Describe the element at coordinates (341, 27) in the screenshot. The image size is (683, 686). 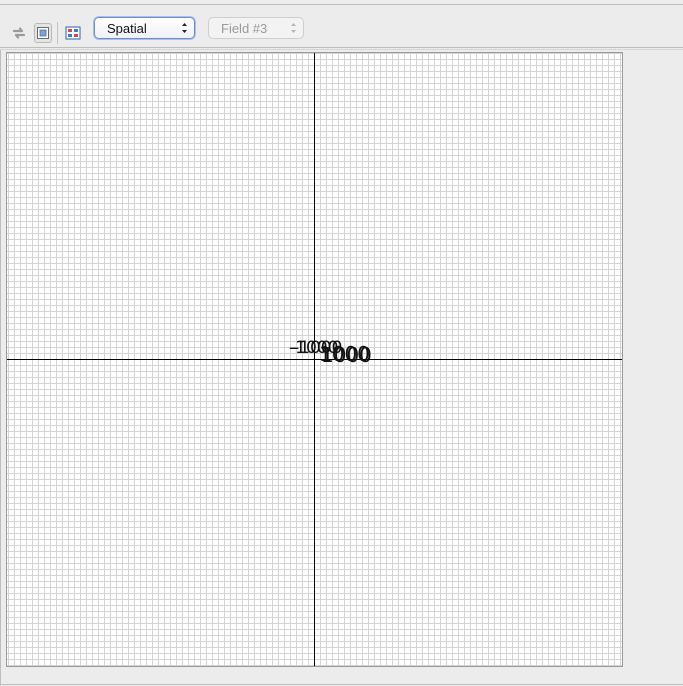
I see `toolbar: Spatial Field #3` at that location.